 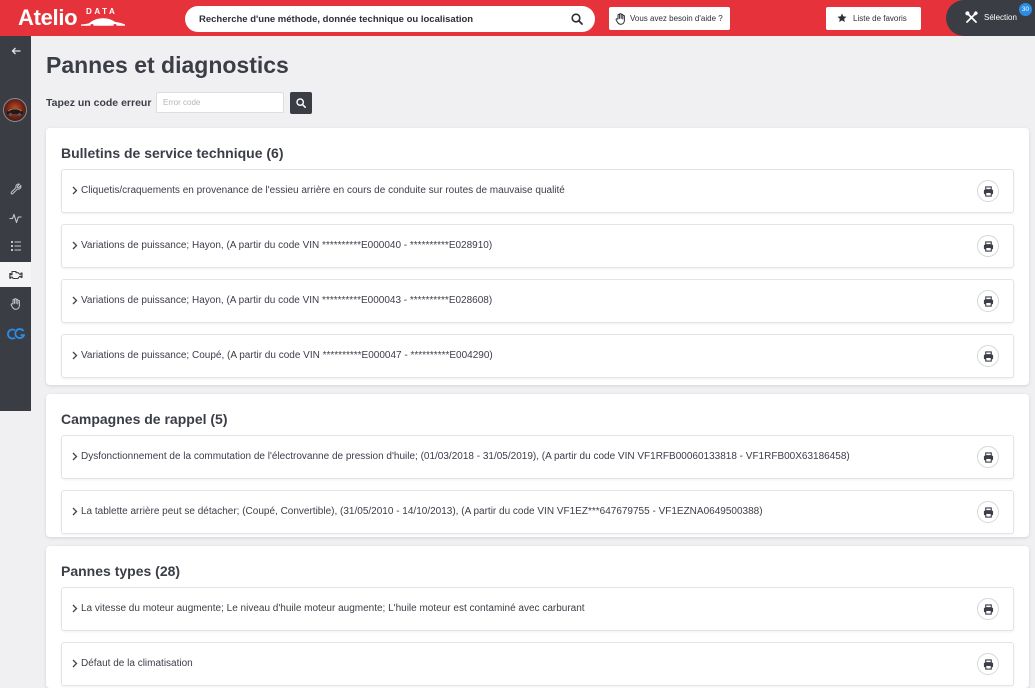 What do you see at coordinates (381, 19) in the screenshot?
I see `global-search-input` at bounding box center [381, 19].